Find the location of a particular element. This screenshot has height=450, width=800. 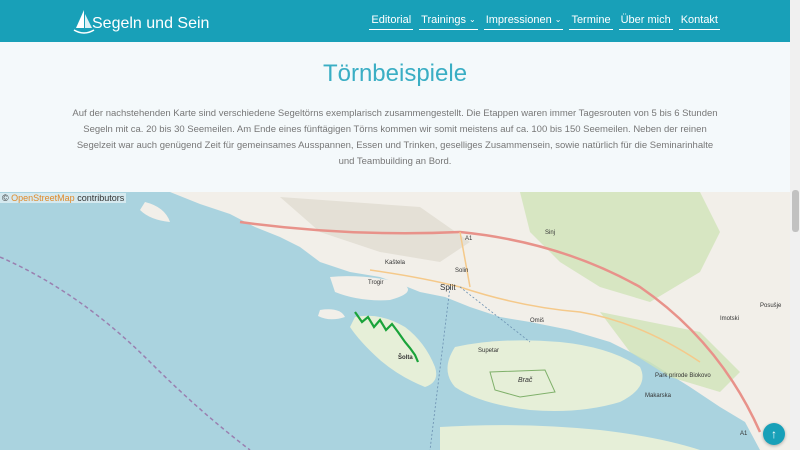

openstreetmap-link: OpenStreetMap is located at coordinates (43, 198).